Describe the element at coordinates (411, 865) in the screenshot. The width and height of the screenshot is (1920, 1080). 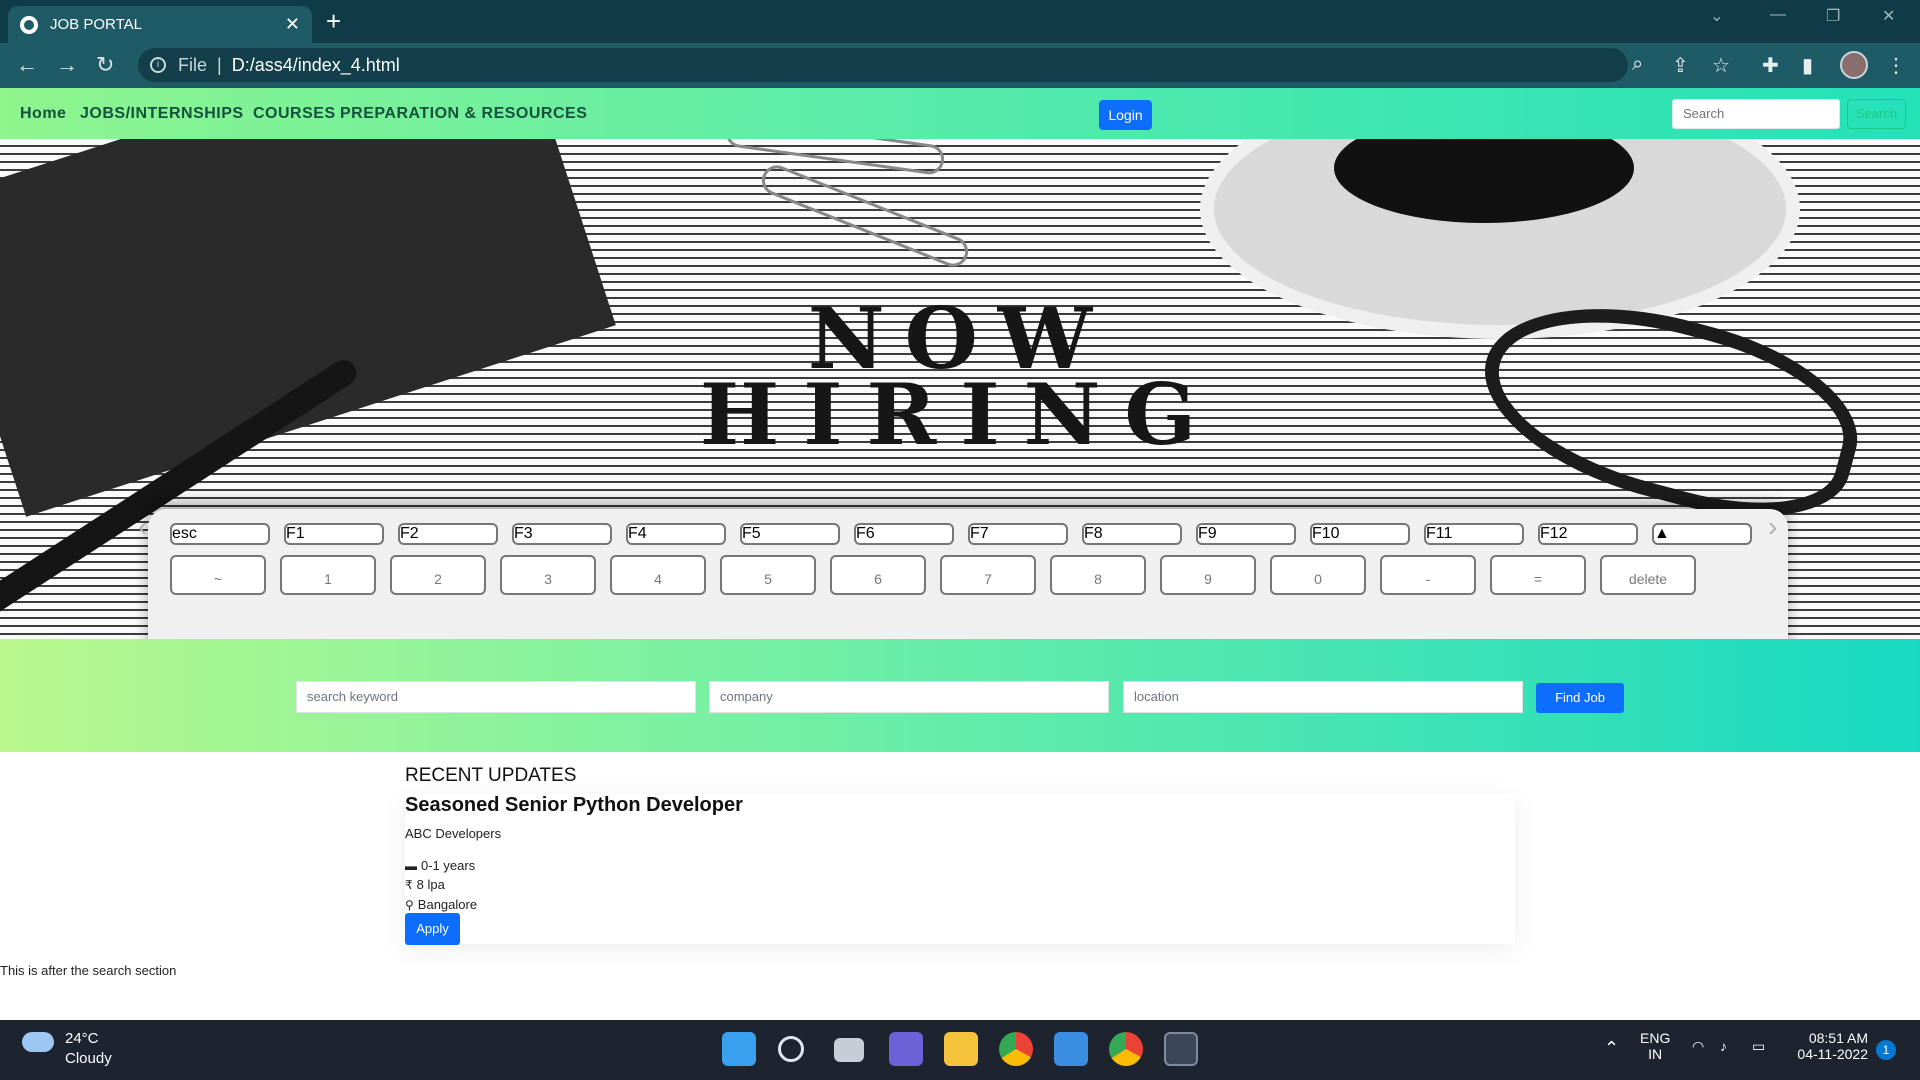
I see `briefcase-icon: ▬` at that location.